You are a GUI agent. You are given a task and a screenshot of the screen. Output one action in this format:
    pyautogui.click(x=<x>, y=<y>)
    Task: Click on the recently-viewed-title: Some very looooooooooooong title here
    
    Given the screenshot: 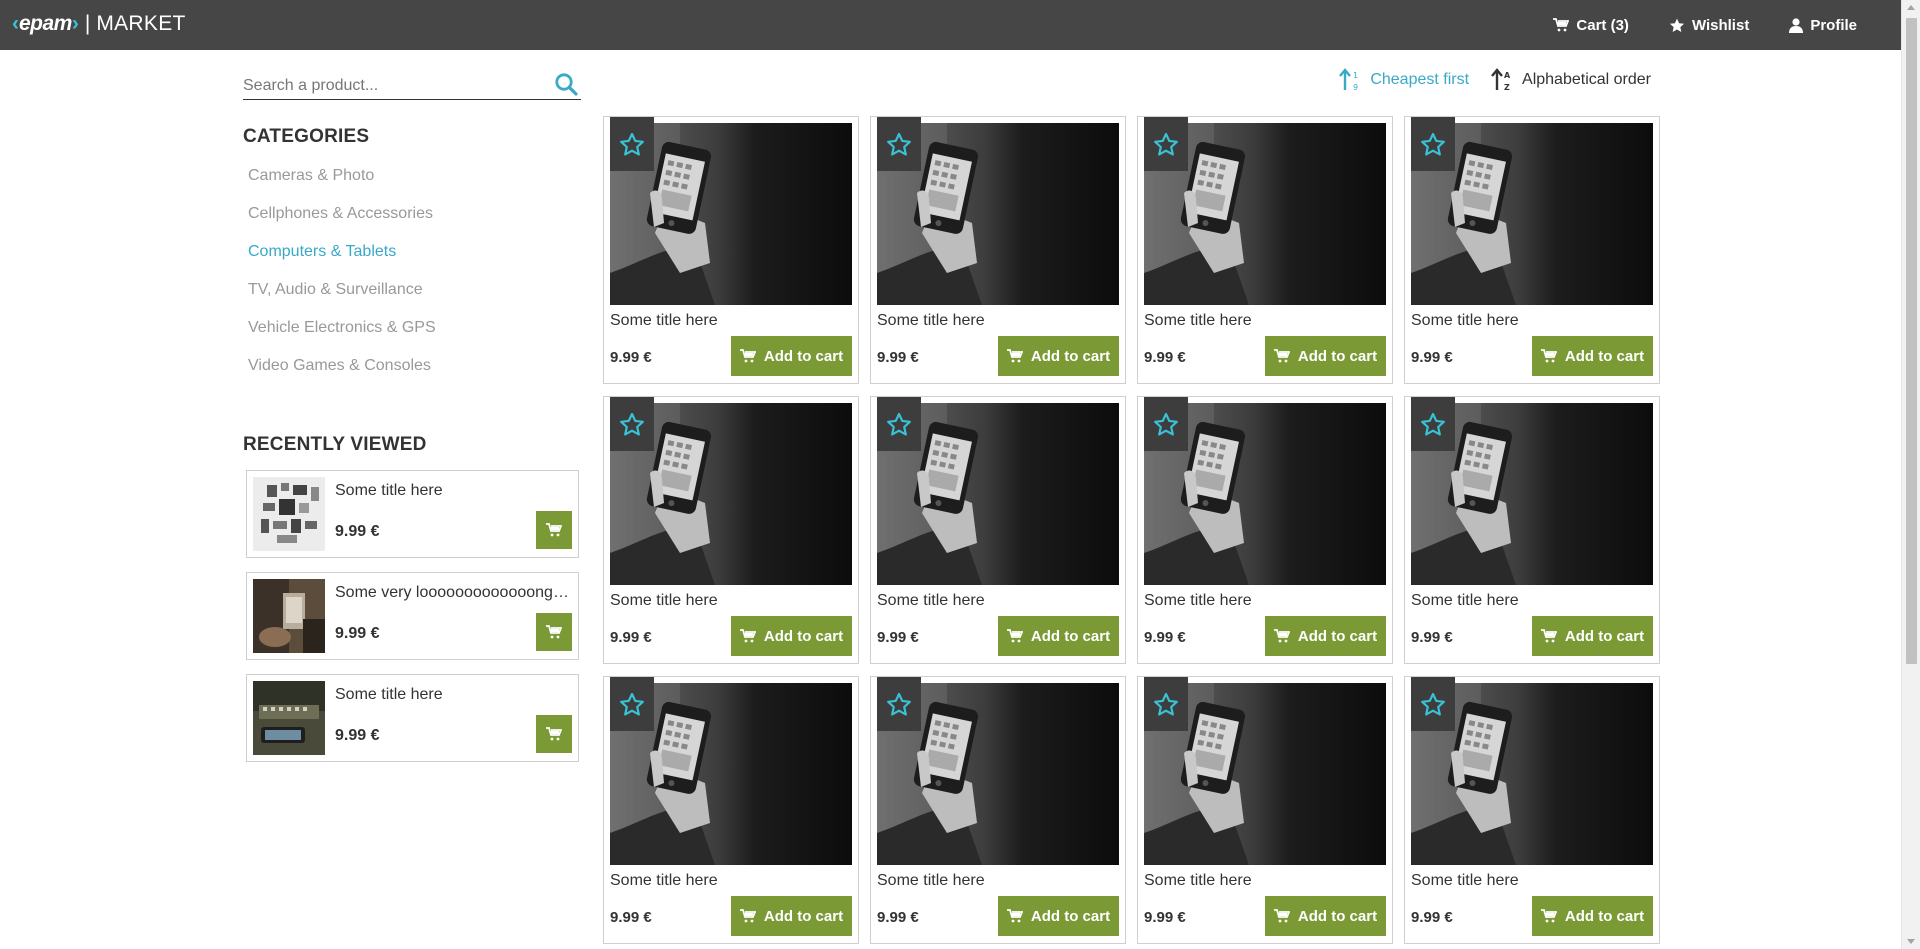 What is the action you would take?
    pyautogui.click(x=453, y=593)
    